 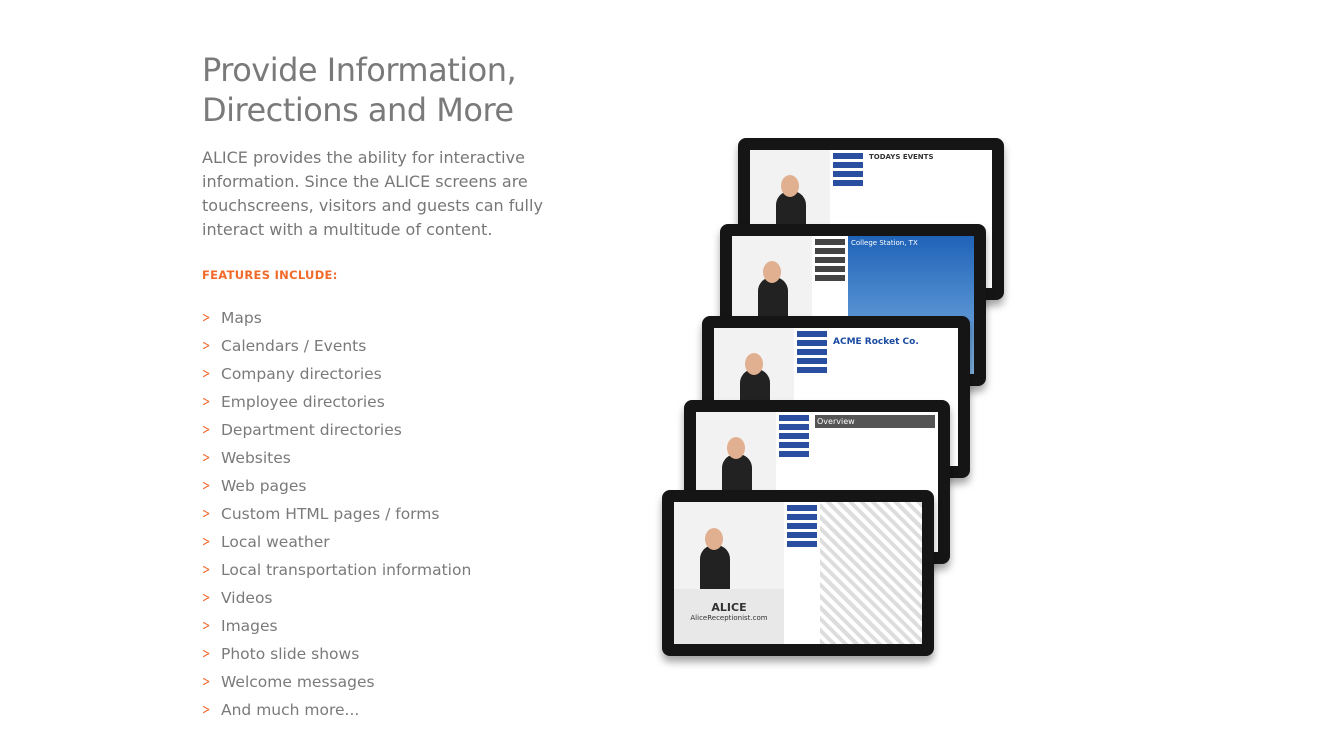 What do you see at coordinates (256, 458) in the screenshot?
I see `feature-label: Websites` at bounding box center [256, 458].